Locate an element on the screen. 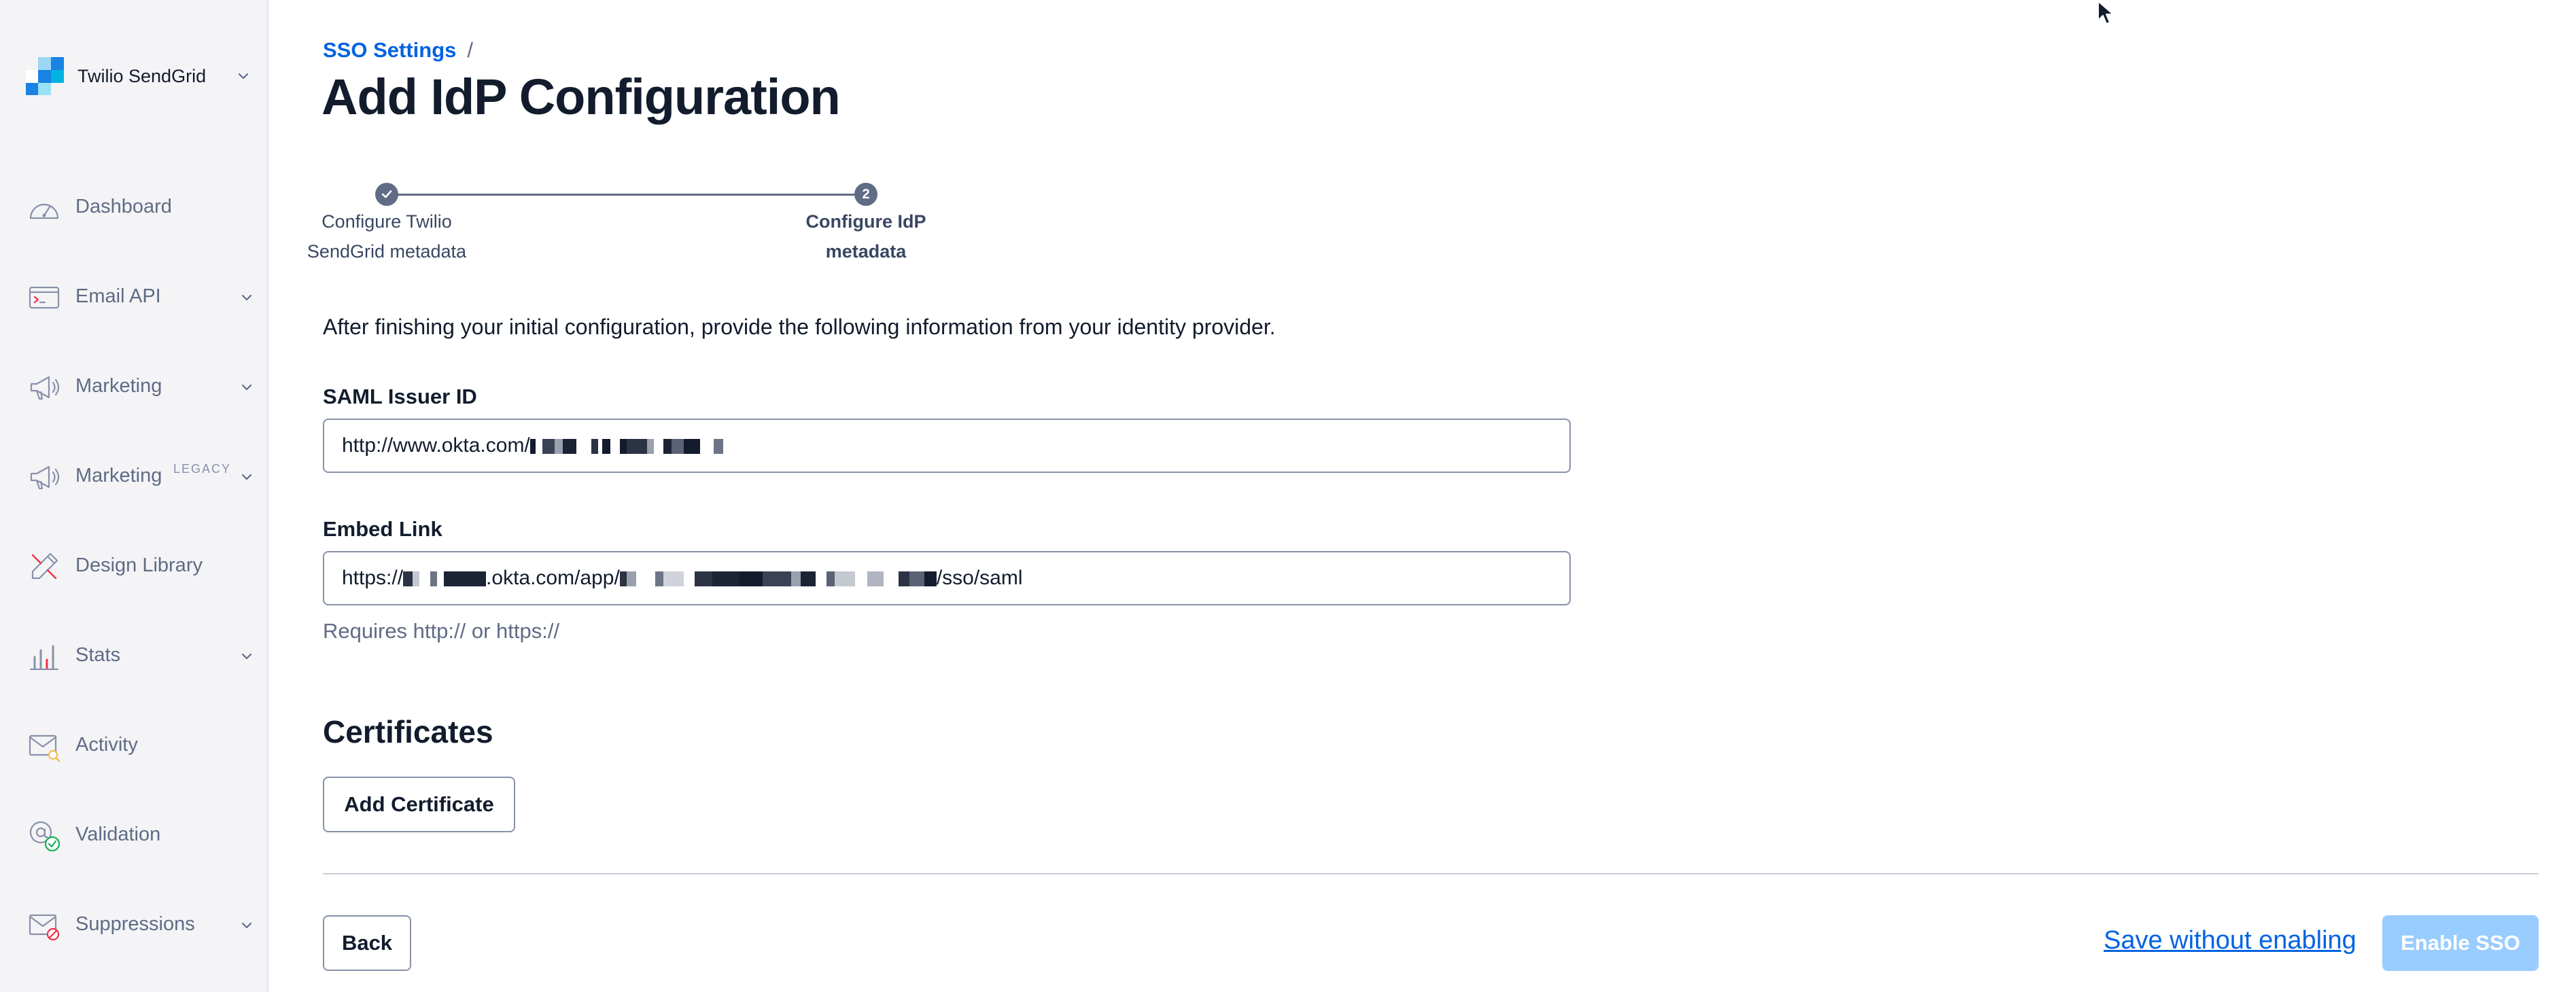 This screenshot has height=992, width=2576. sidebar-item-email-api: Email API is located at coordinates (134, 297).